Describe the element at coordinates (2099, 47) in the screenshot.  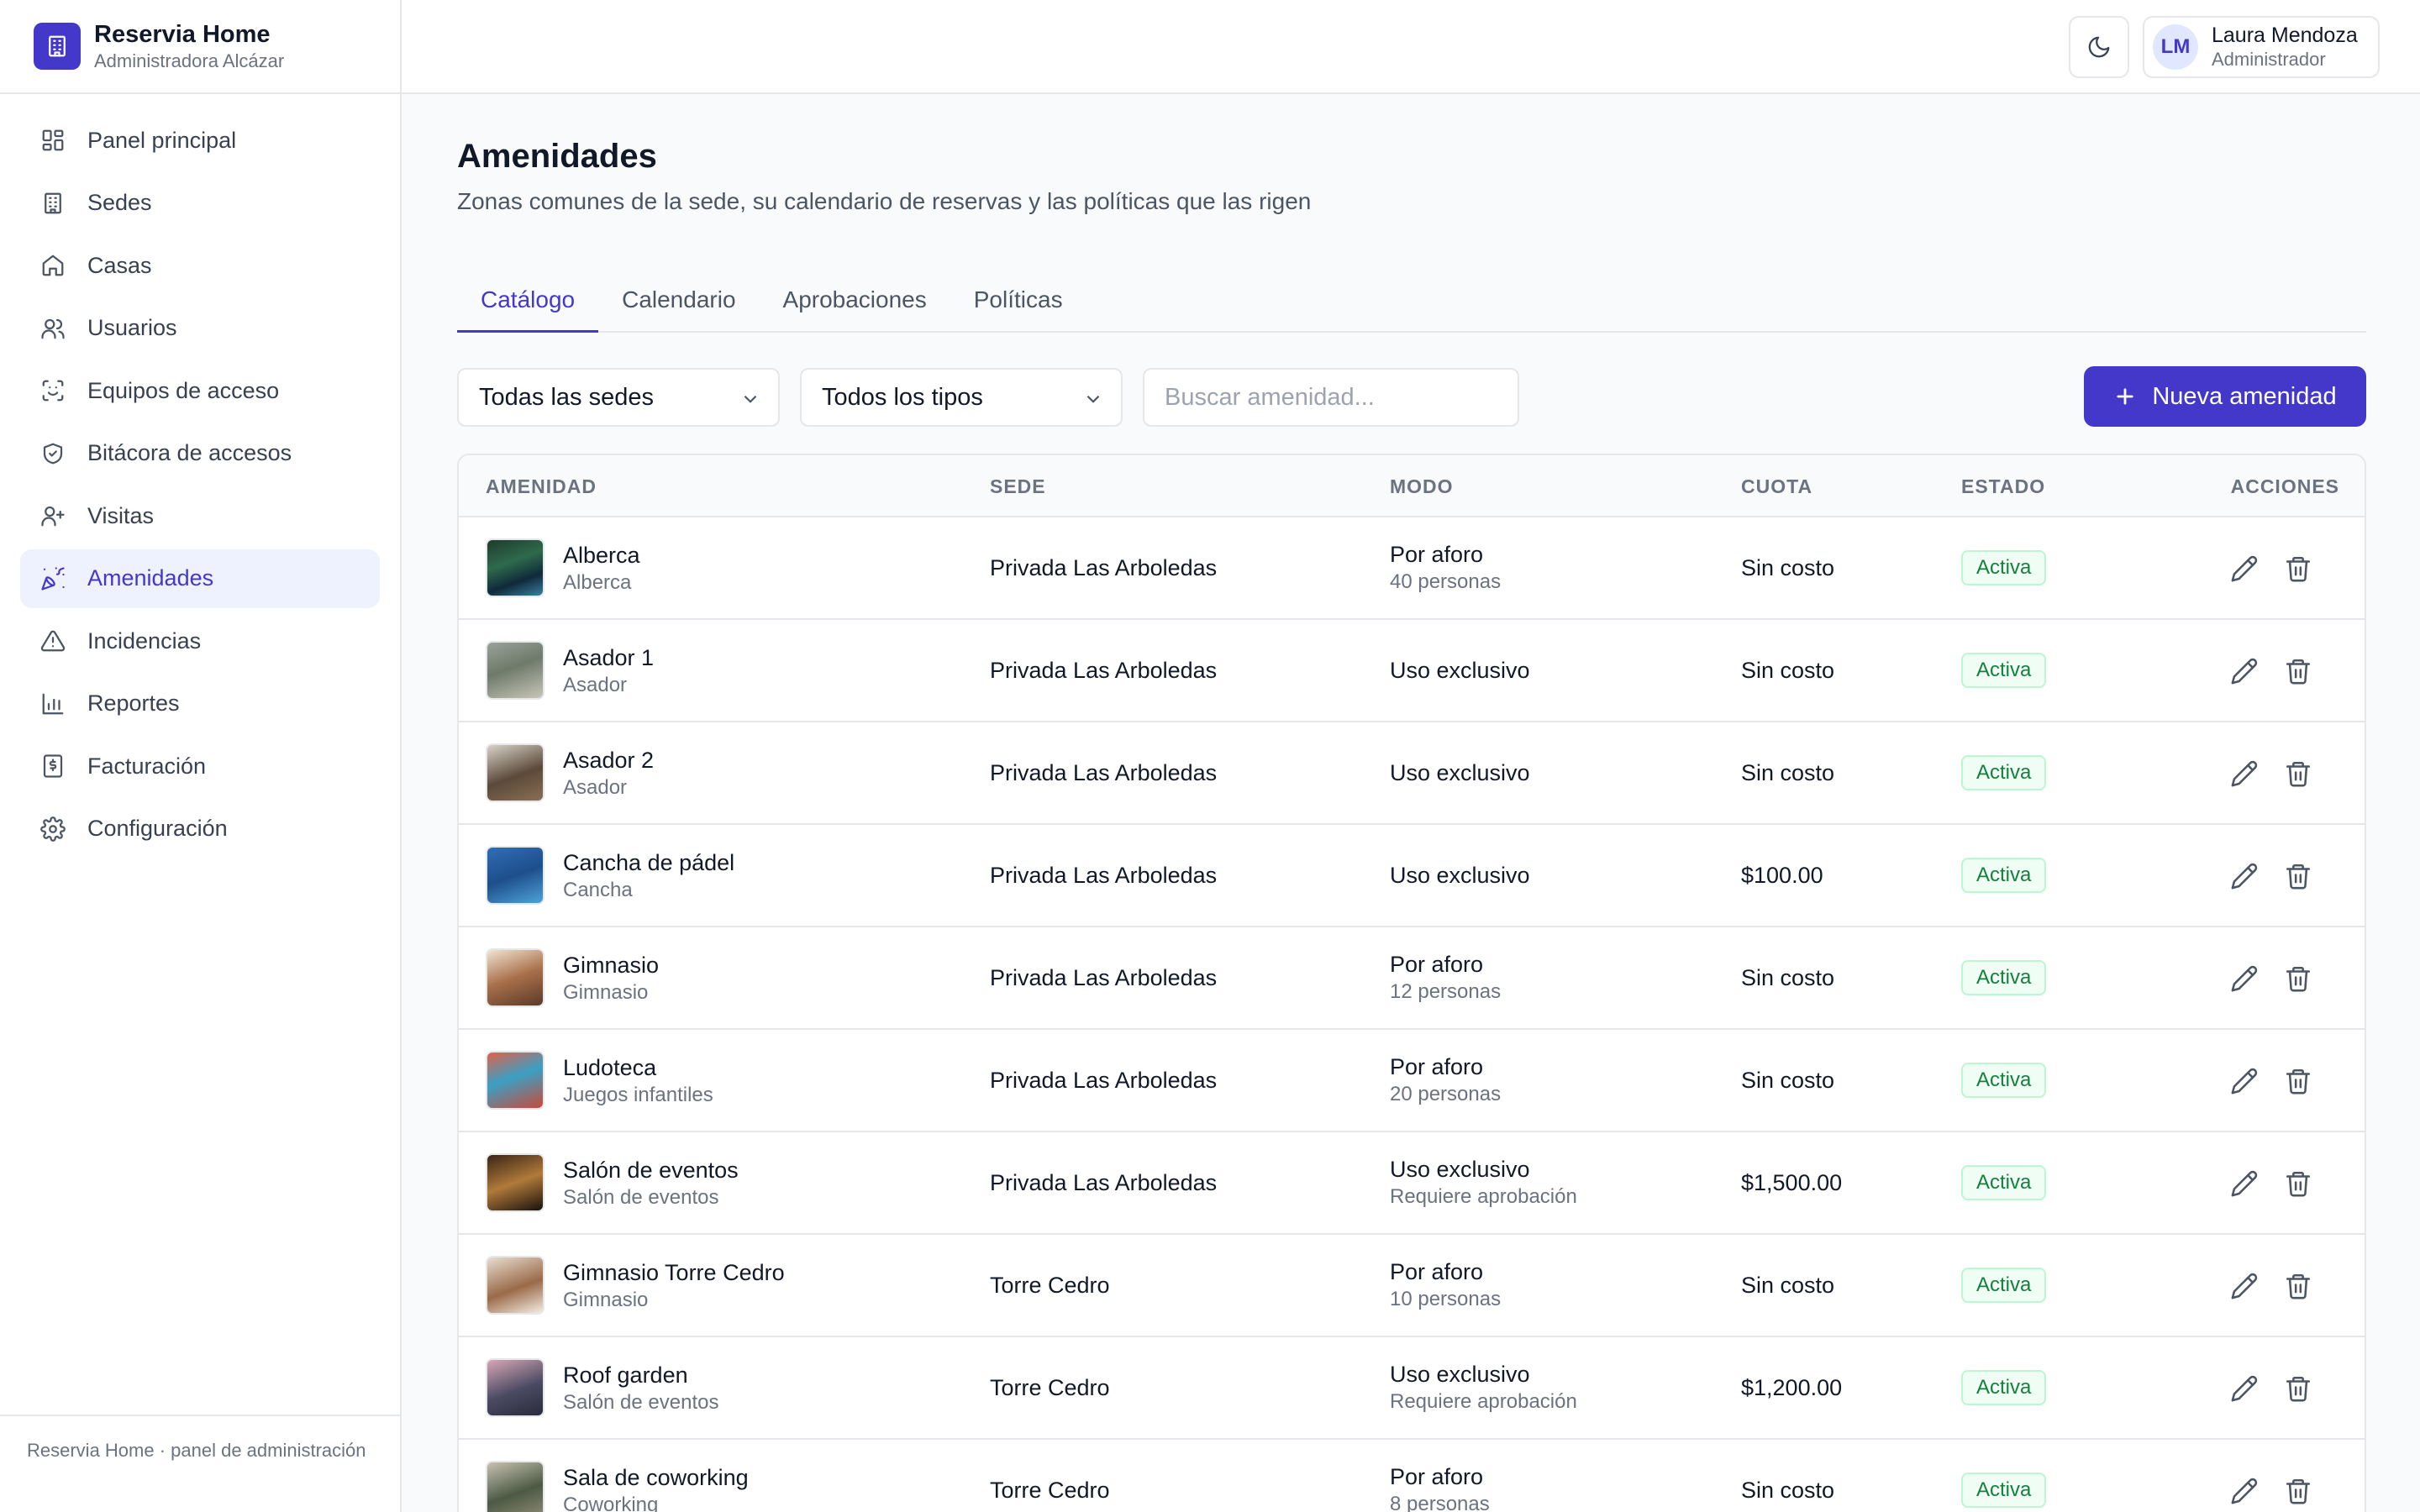
I see `theme-toggle-button` at that location.